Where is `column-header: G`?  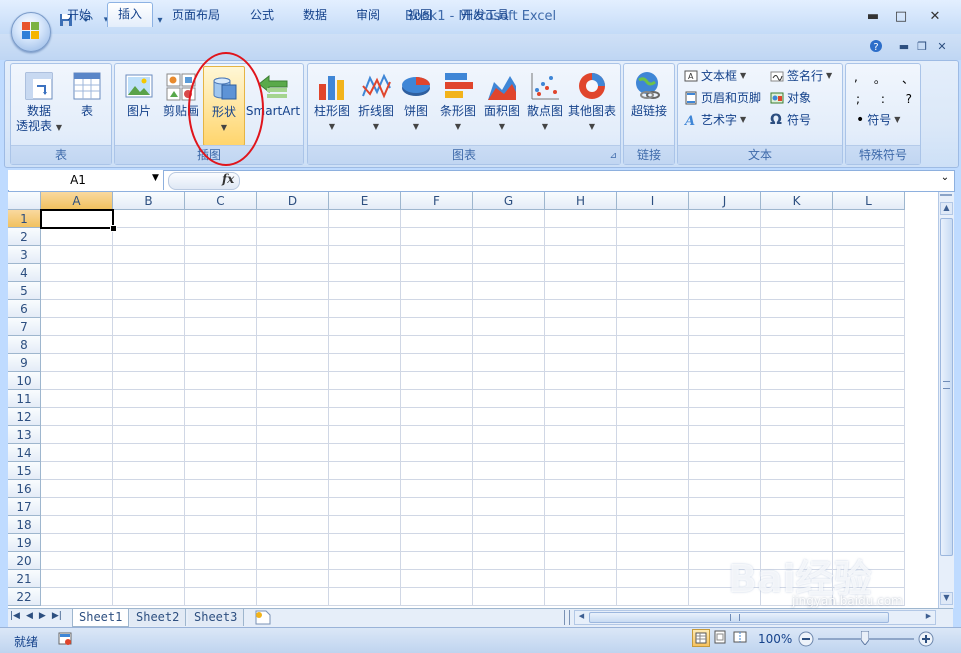 column-header: G is located at coordinates (509, 201).